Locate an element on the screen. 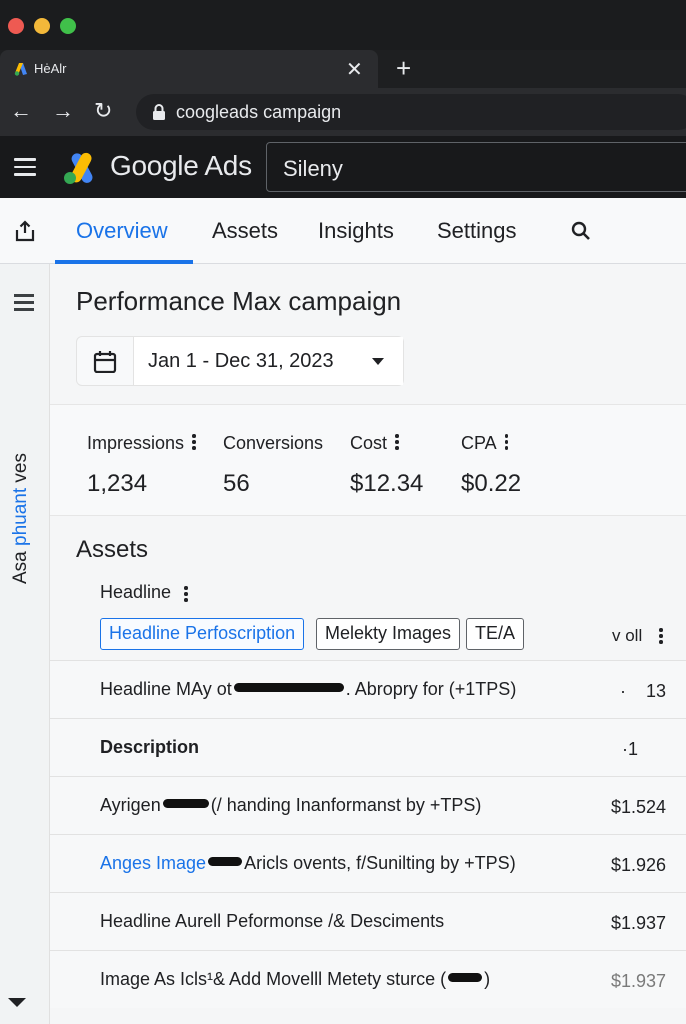  date-range-picker: Jan 1 - Dec 31, 2023 is located at coordinates (240, 361).